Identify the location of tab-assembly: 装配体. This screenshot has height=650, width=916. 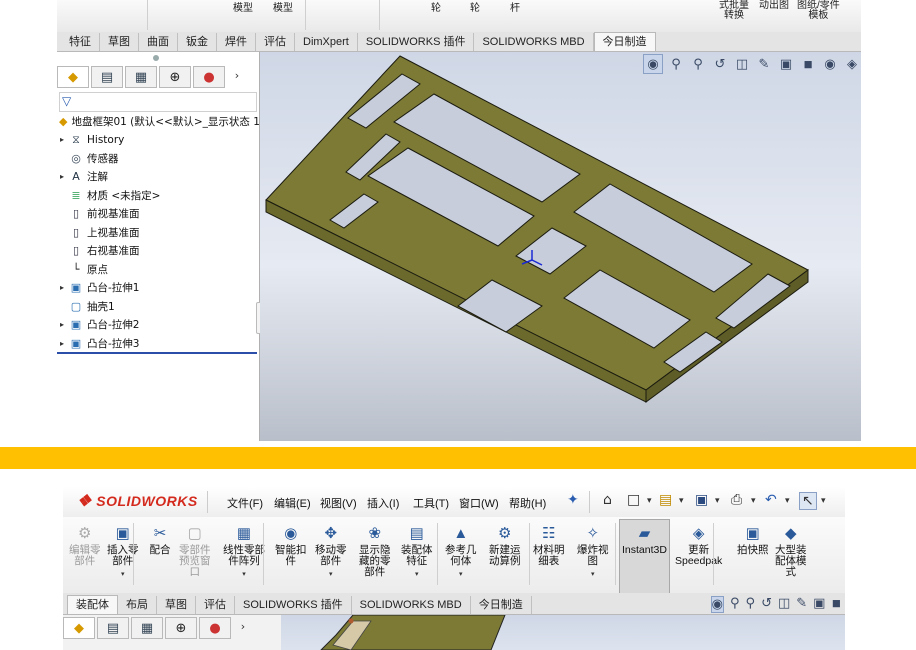
(92, 604).